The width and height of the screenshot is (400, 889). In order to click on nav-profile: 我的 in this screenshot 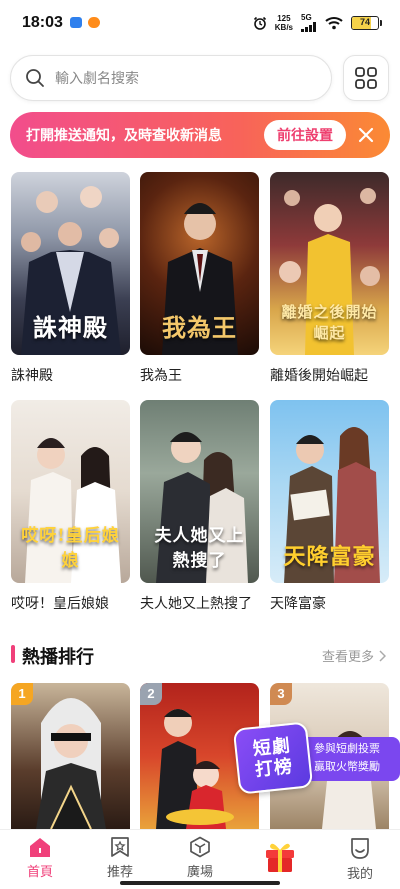, I will do `click(360, 859)`.